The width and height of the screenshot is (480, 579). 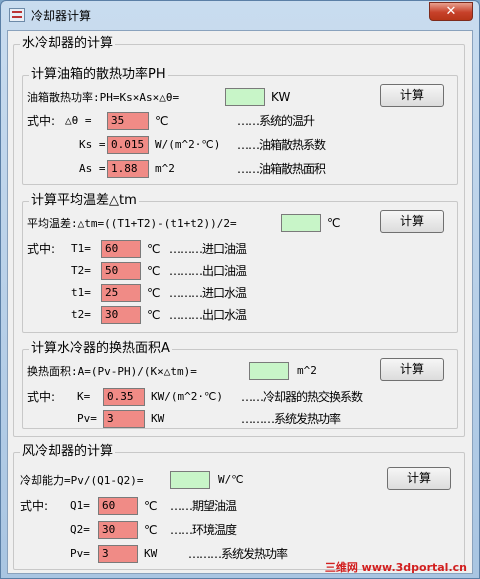 I want to click on t2-water-field: 30, so click(x=121, y=315).